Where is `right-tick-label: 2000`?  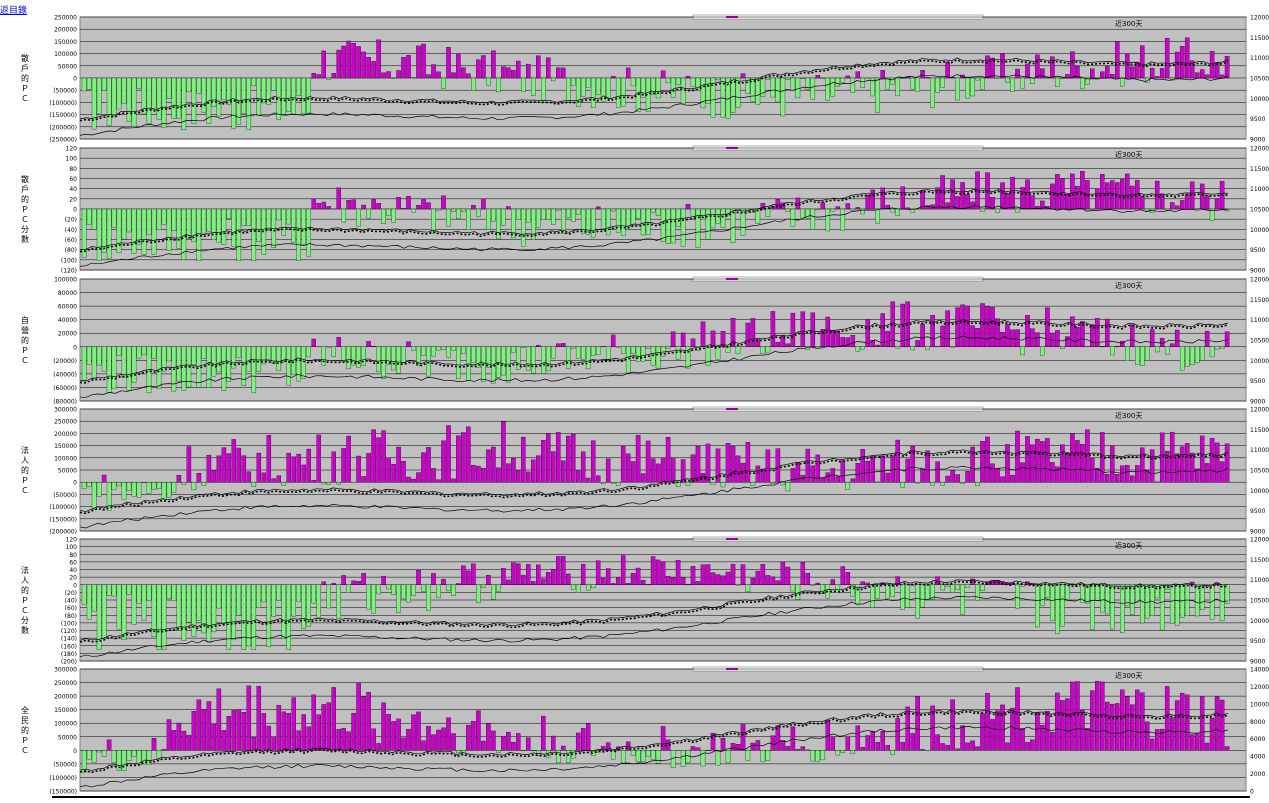 right-tick-label: 2000 is located at coordinates (1257, 774).